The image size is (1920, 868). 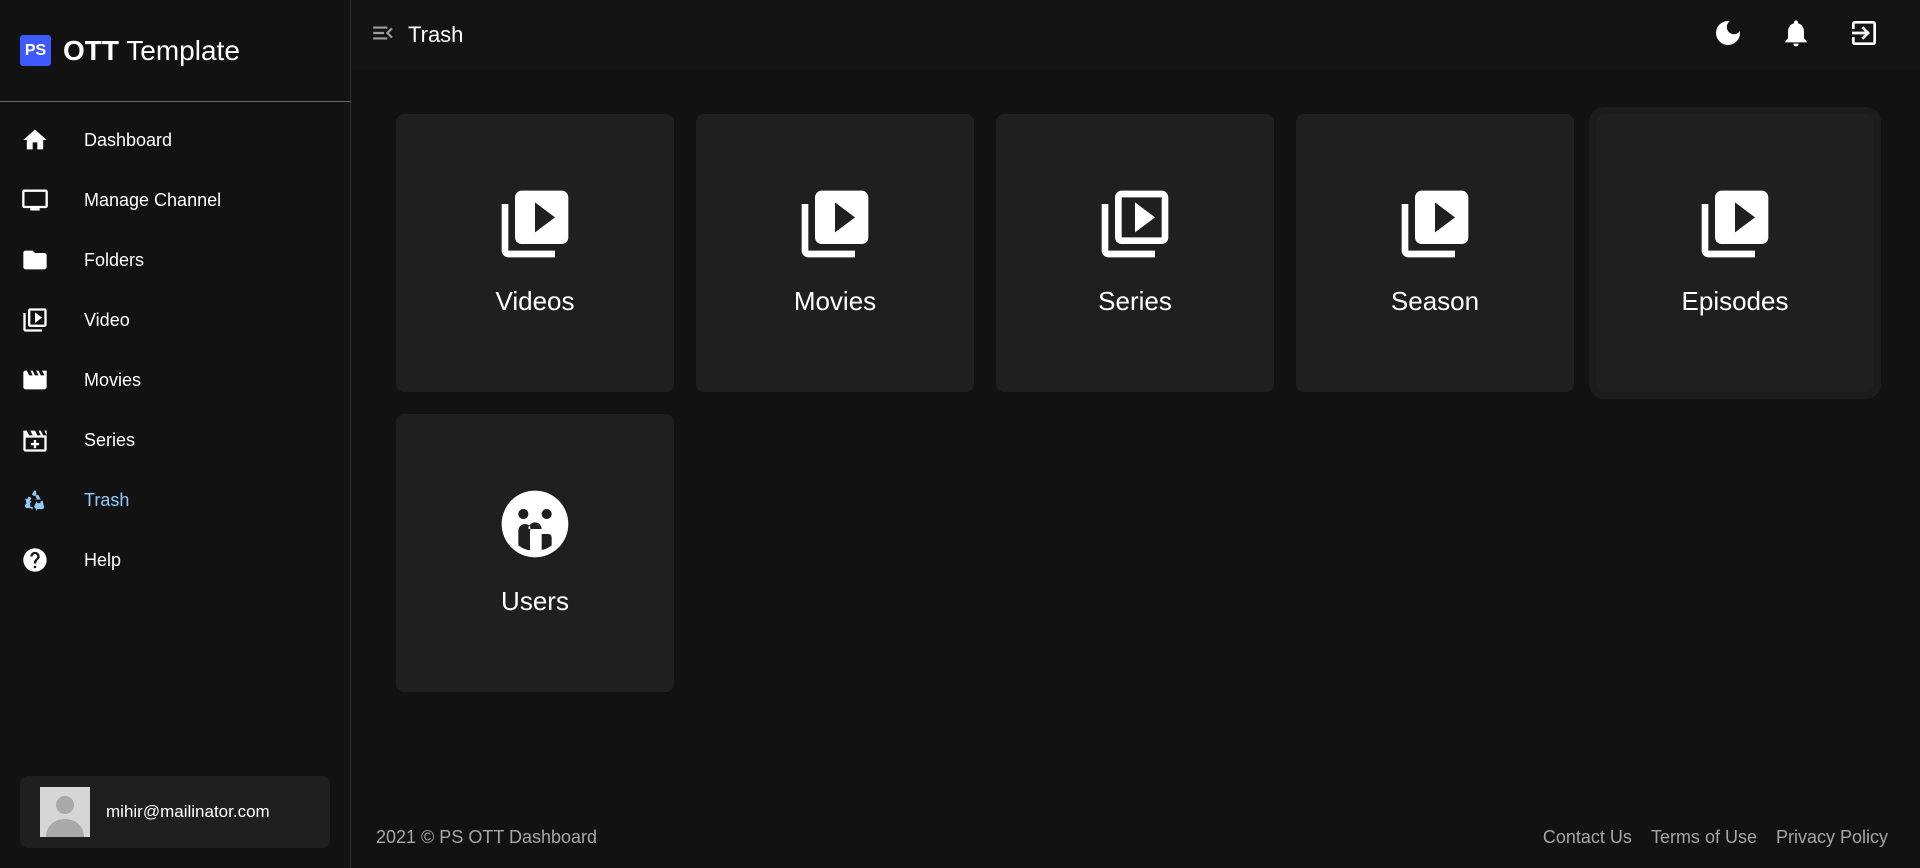 I want to click on sidebar-item-series: Series, so click(x=175, y=440).